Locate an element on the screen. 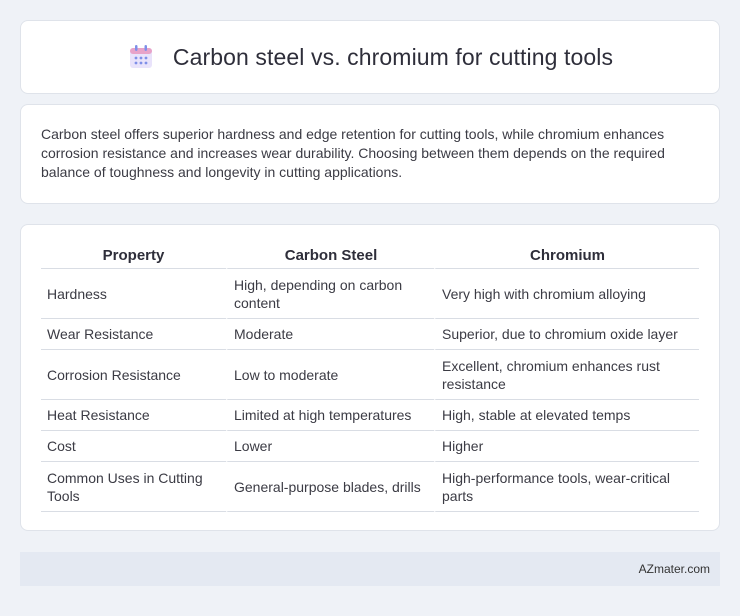  table-cell: Higher is located at coordinates (566, 446).